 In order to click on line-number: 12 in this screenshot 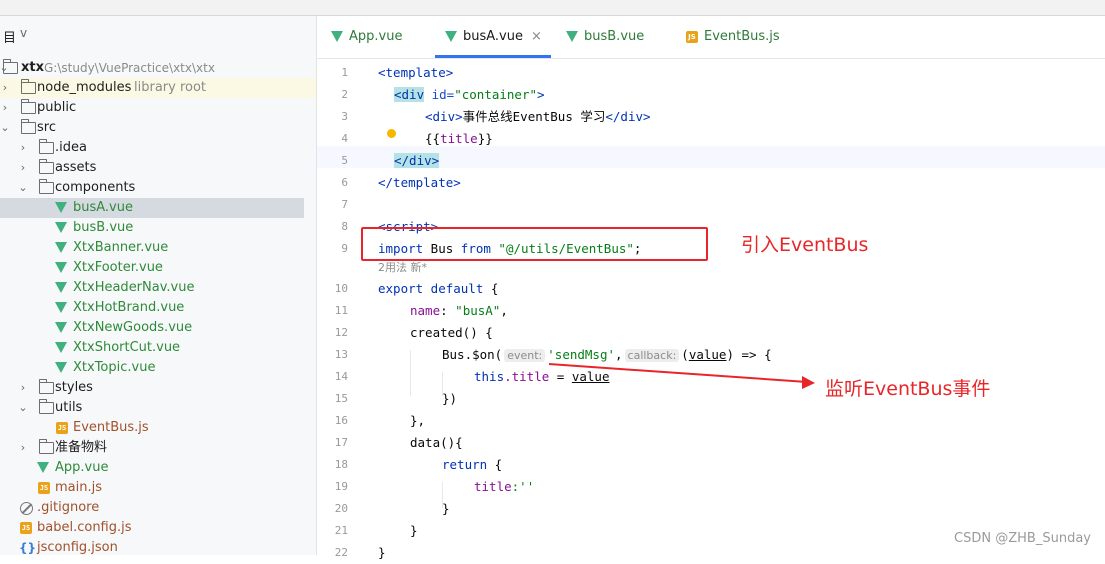, I will do `click(341, 332)`.